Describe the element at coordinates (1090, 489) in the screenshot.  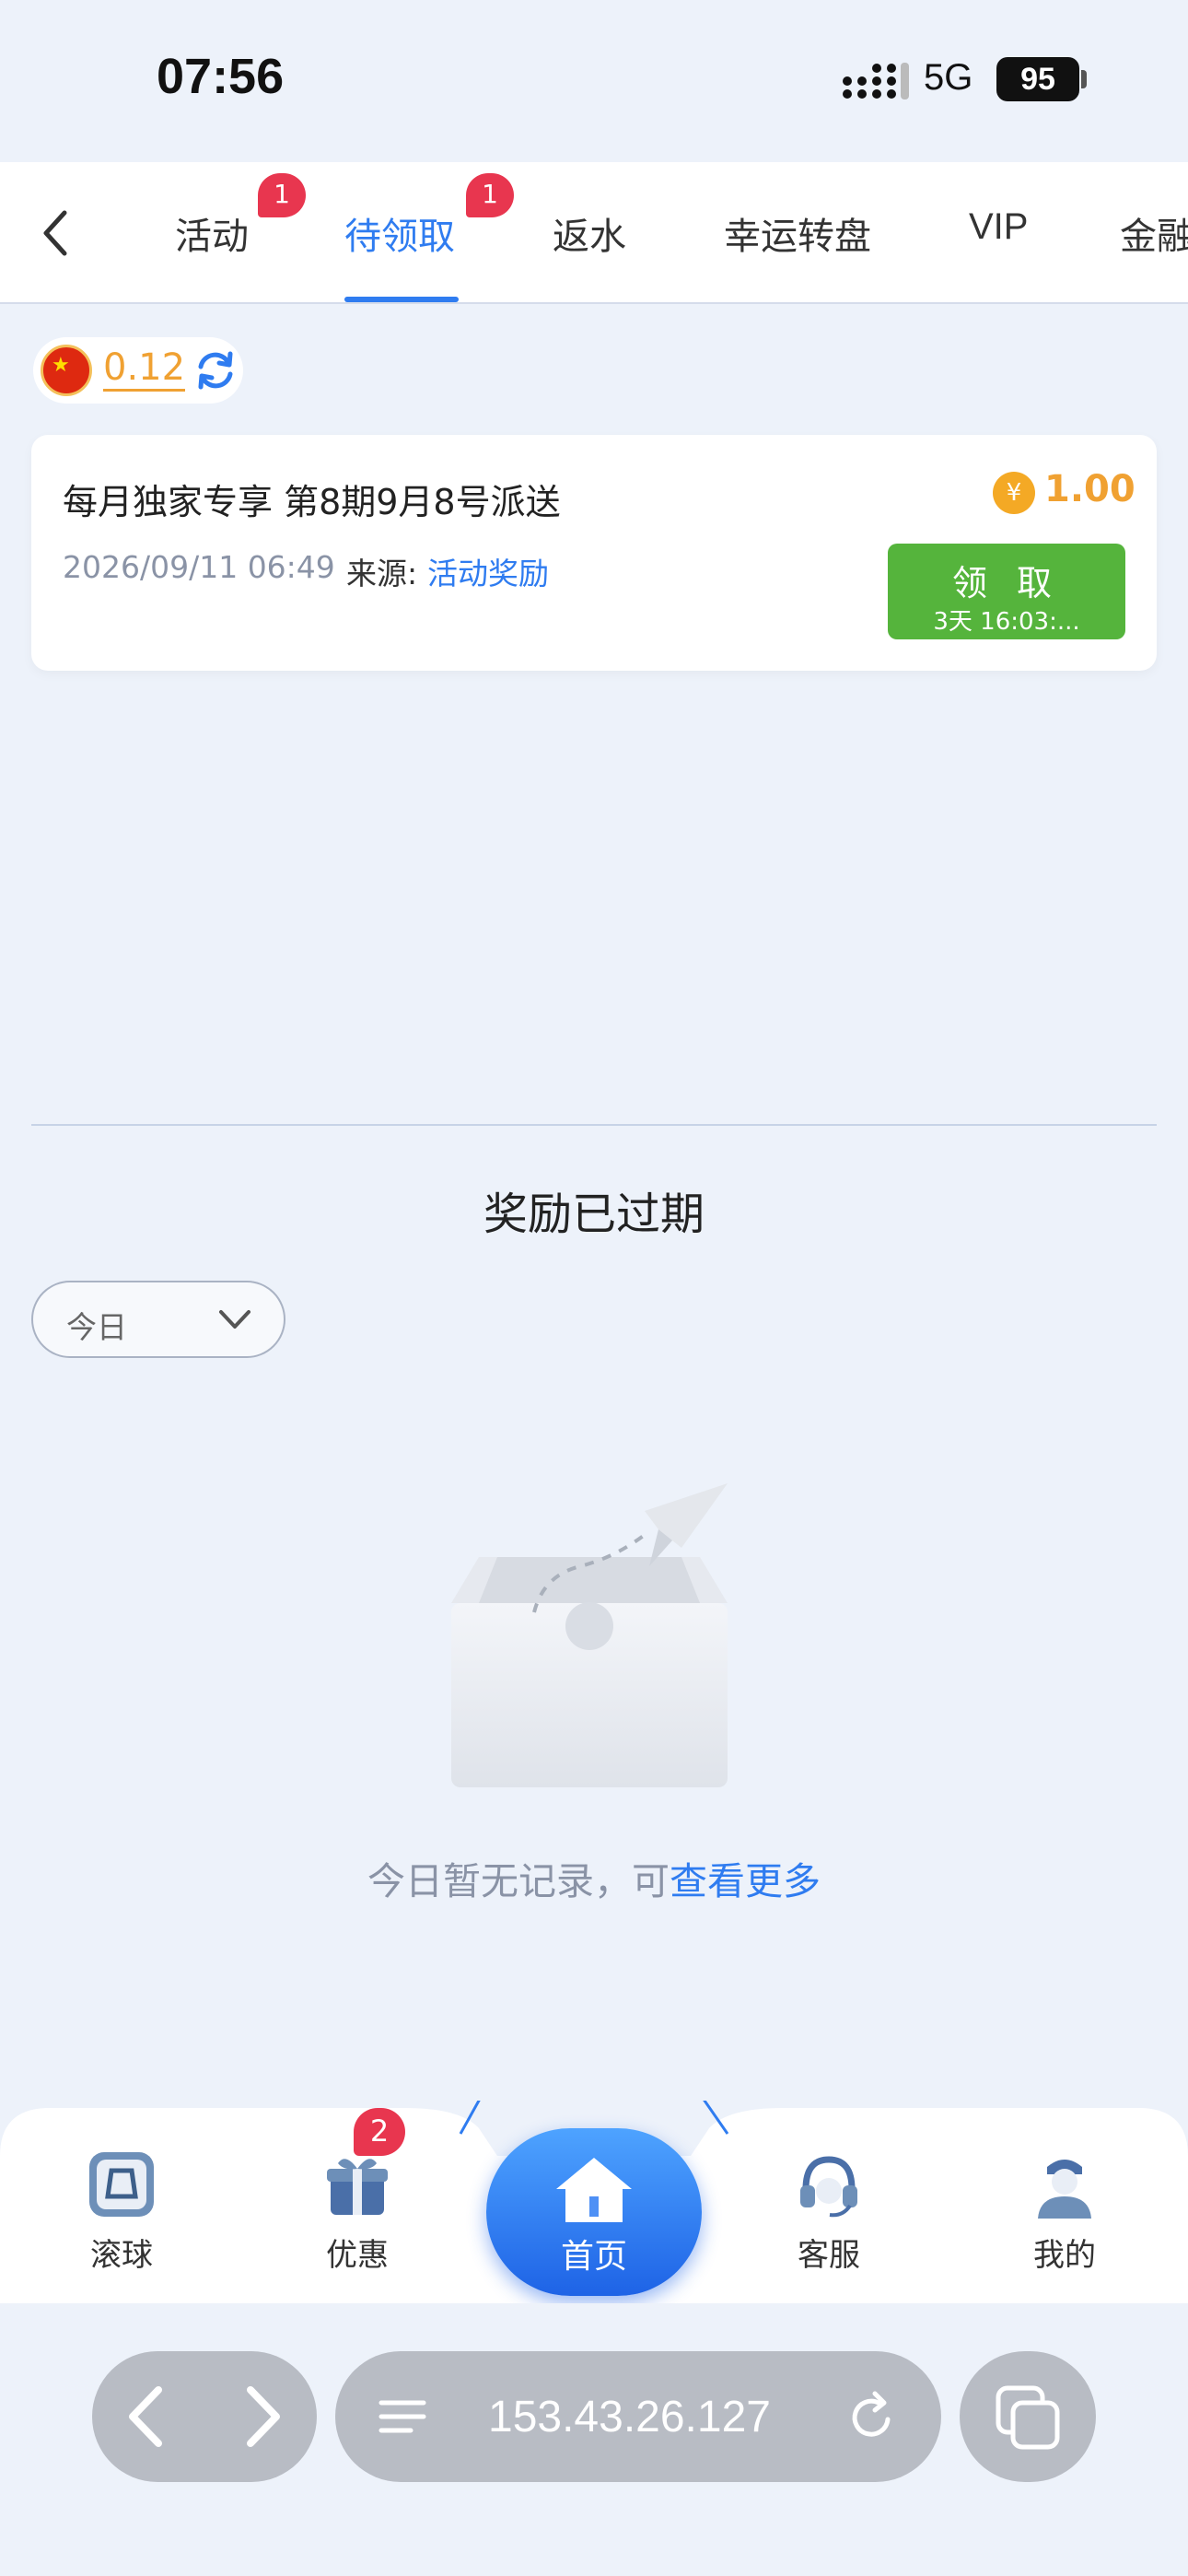
I see `reward-amount: 1.00` at that location.